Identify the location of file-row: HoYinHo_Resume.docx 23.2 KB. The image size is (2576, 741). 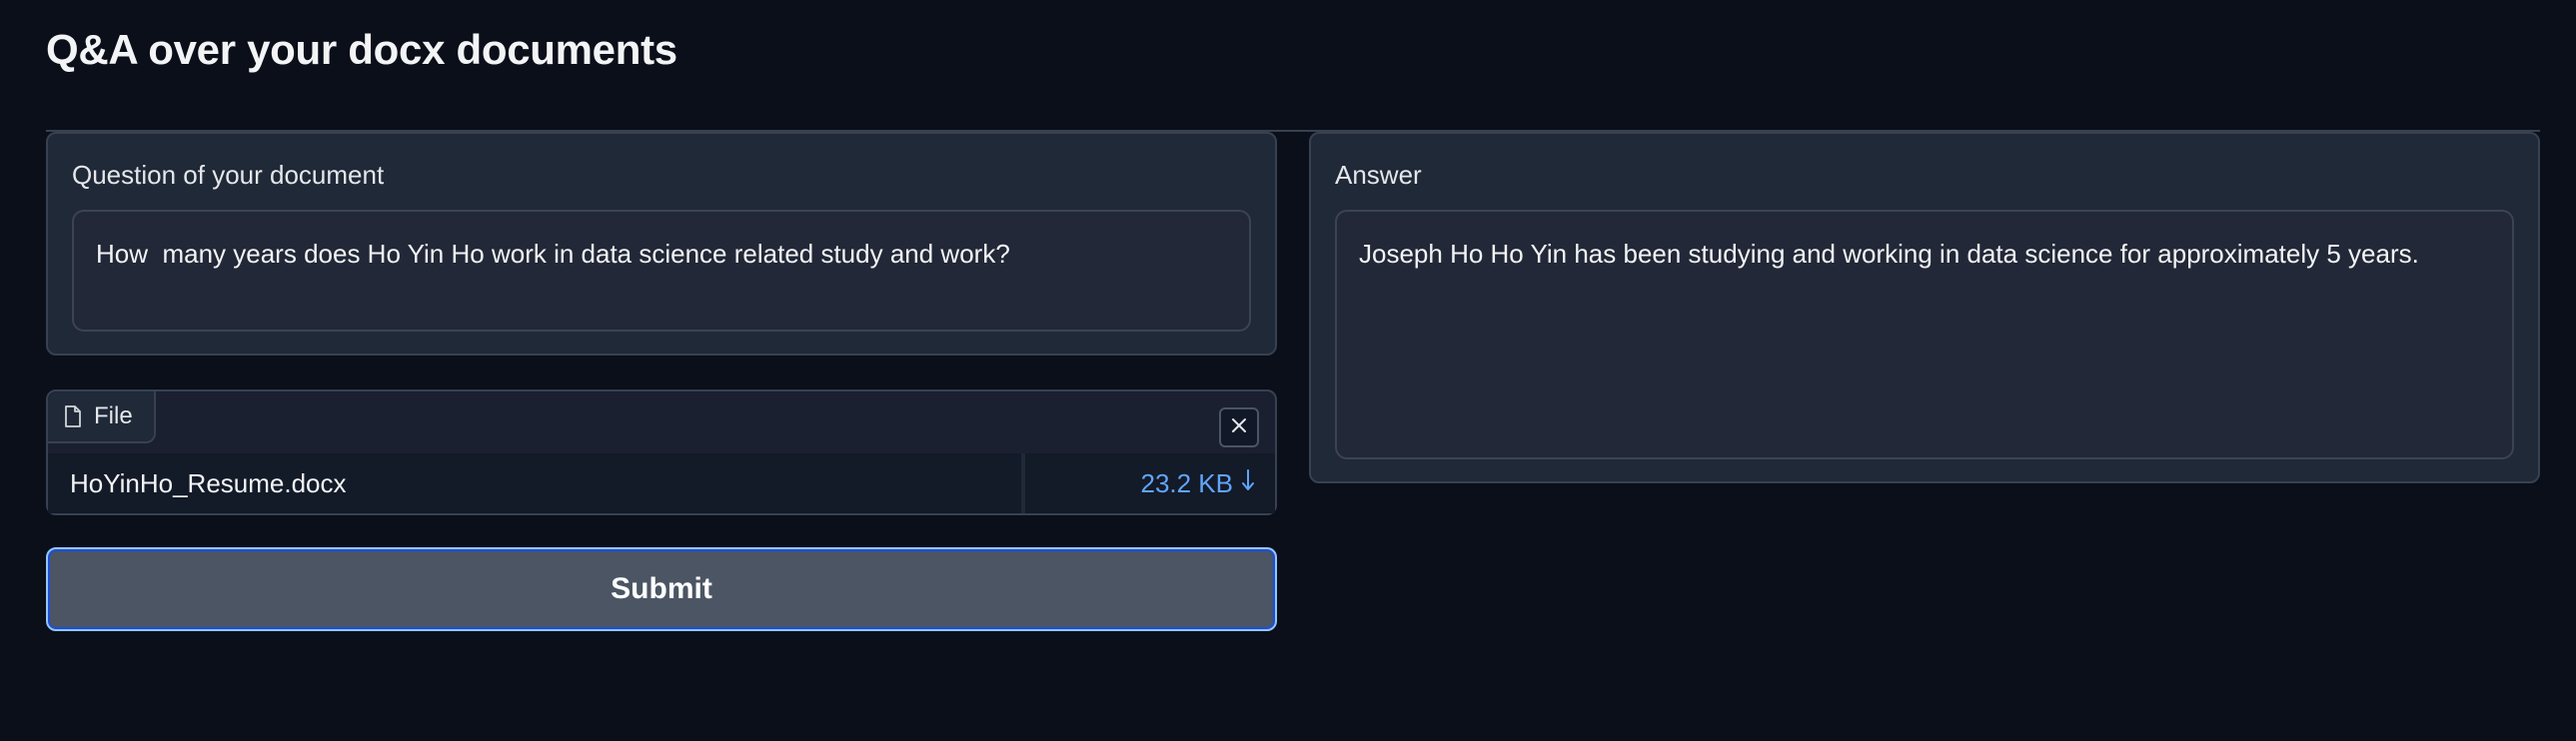
(661, 483).